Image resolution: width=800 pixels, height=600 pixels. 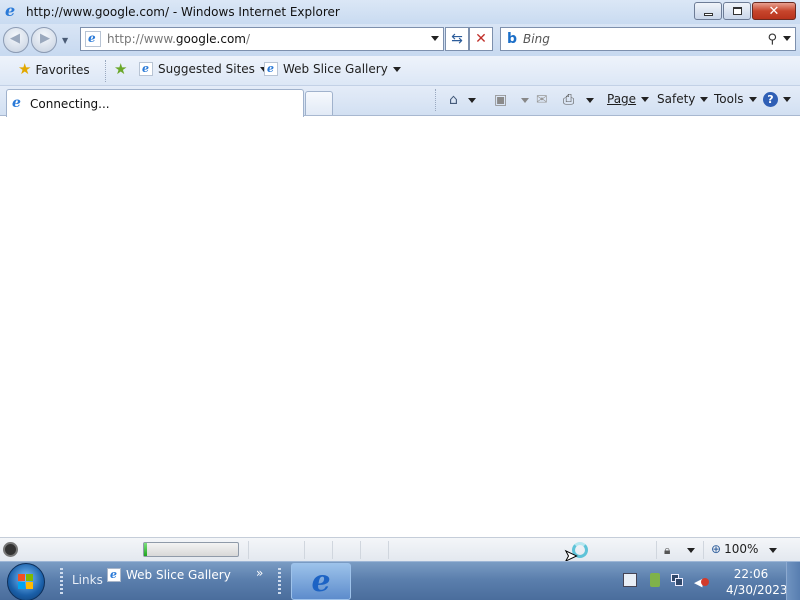 What do you see at coordinates (248, 39) in the screenshot?
I see `address-suffix: /` at bounding box center [248, 39].